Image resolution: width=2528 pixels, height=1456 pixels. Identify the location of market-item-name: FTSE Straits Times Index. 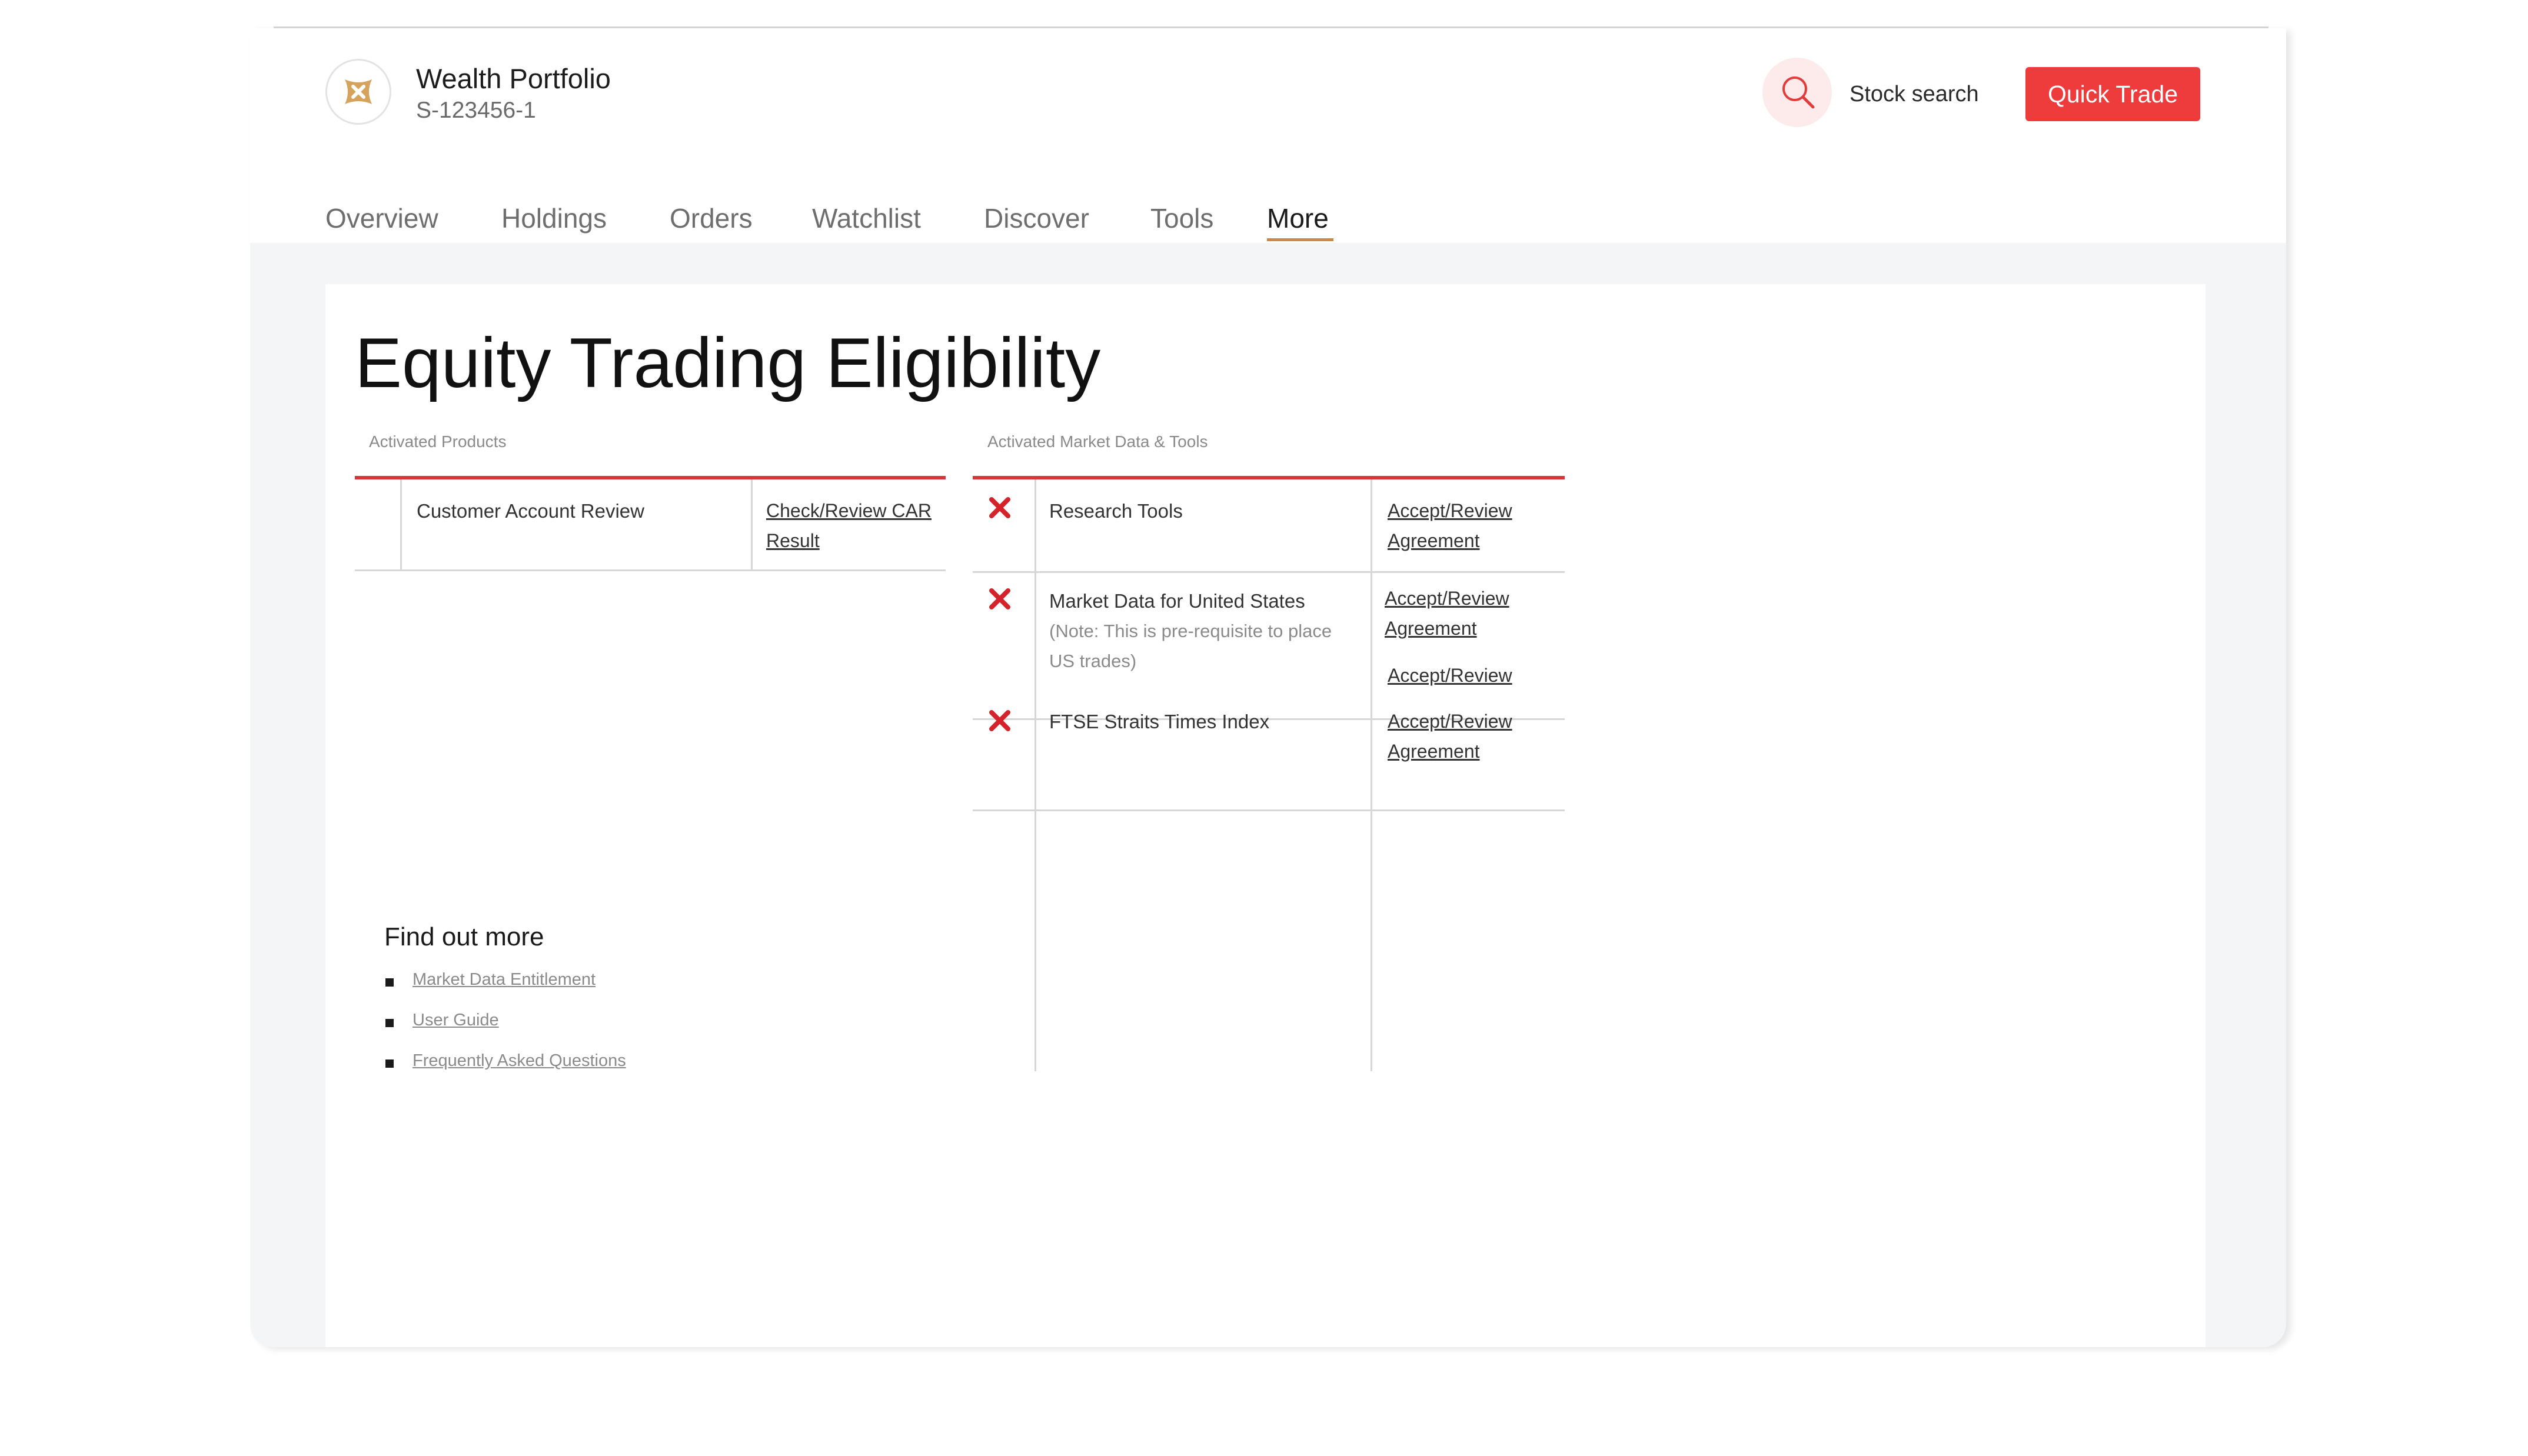
(1159, 721).